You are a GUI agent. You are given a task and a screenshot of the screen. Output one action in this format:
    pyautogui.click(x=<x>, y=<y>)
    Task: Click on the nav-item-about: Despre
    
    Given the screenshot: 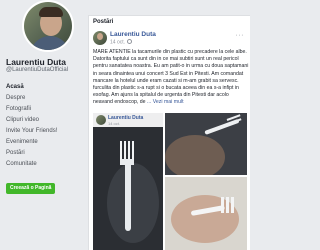 What is the action you would take?
    pyautogui.click(x=46, y=98)
    